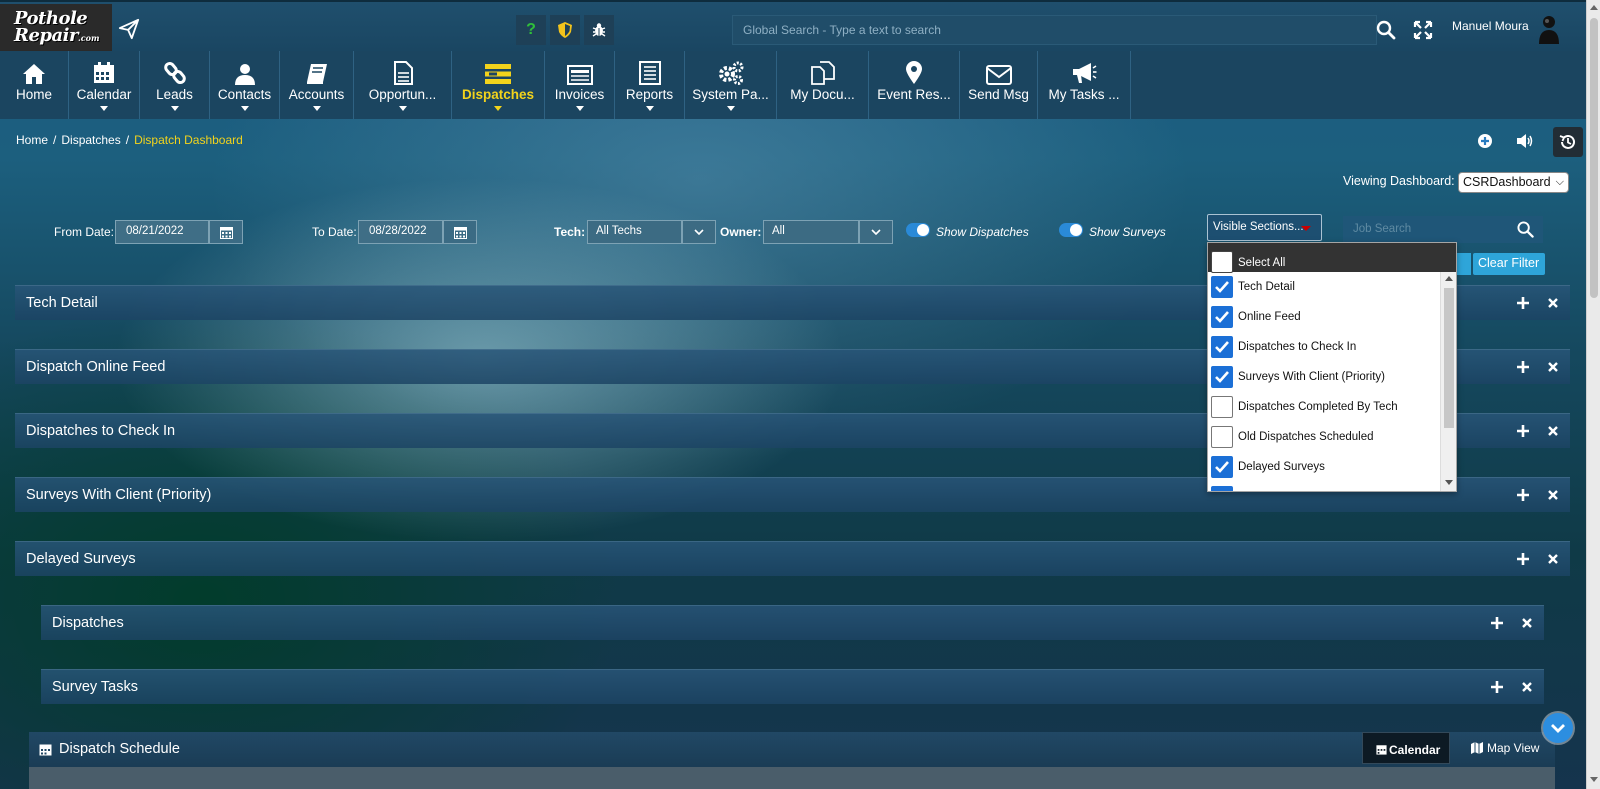 This screenshot has height=789, width=1600. What do you see at coordinates (1423, 30) in the screenshot?
I see `fullscreen-icon` at bounding box center [1423, 30].